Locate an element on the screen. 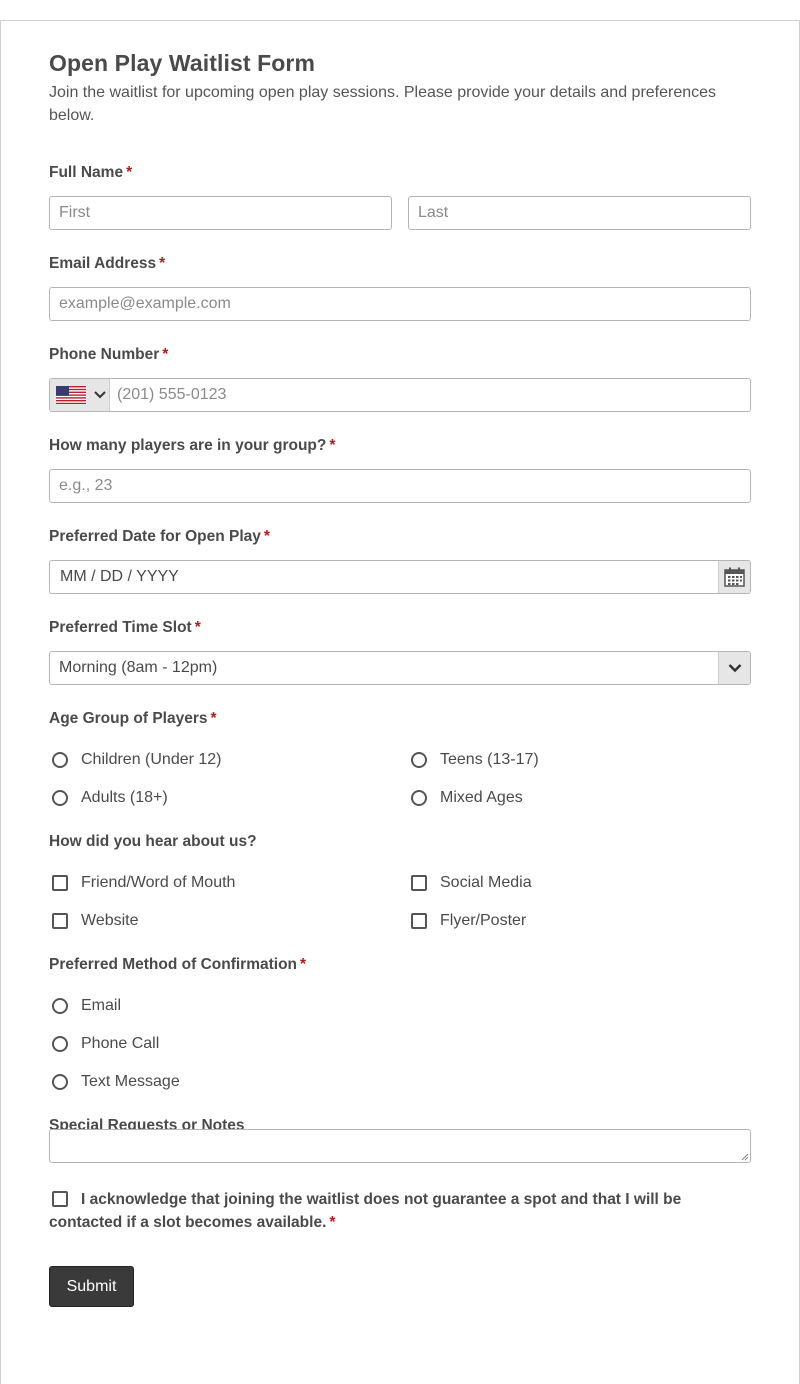  us-flag-icon is located at coordinates (71, 395).